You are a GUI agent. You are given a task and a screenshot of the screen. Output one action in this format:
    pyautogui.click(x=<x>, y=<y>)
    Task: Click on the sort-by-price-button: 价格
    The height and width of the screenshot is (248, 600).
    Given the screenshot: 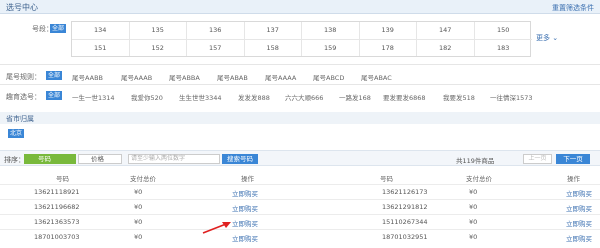 What is the action you would take?
    pyautogui.click(x=100, y=159)
    